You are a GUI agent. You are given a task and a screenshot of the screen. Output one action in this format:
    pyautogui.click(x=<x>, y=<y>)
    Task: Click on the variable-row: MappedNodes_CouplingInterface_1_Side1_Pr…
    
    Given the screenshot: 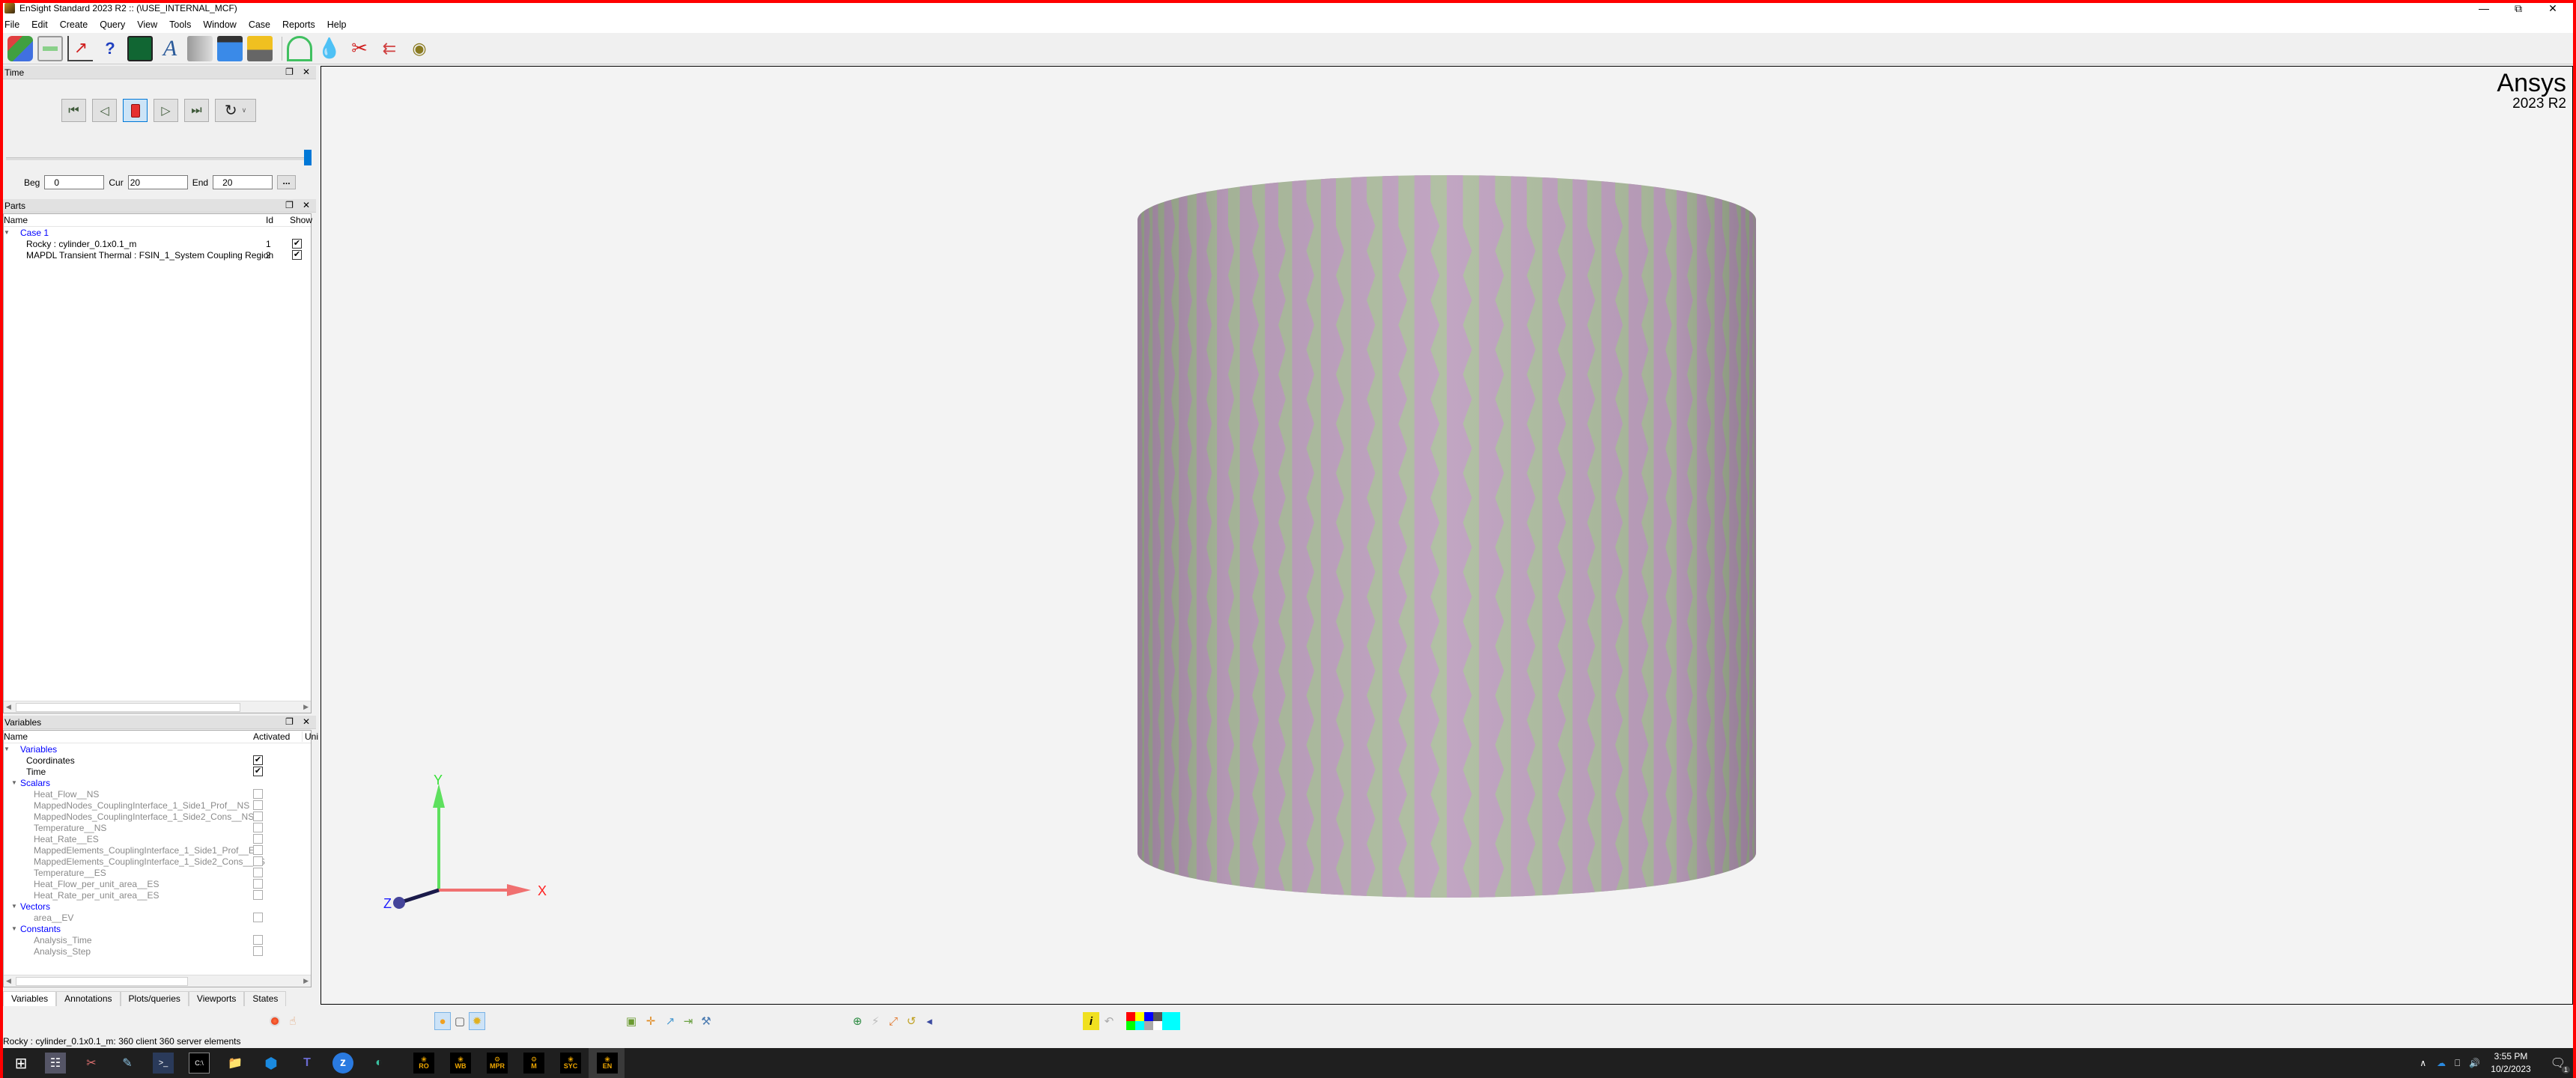 What is the action you would take?
    pyautogui.click(x=157, y=805)
    